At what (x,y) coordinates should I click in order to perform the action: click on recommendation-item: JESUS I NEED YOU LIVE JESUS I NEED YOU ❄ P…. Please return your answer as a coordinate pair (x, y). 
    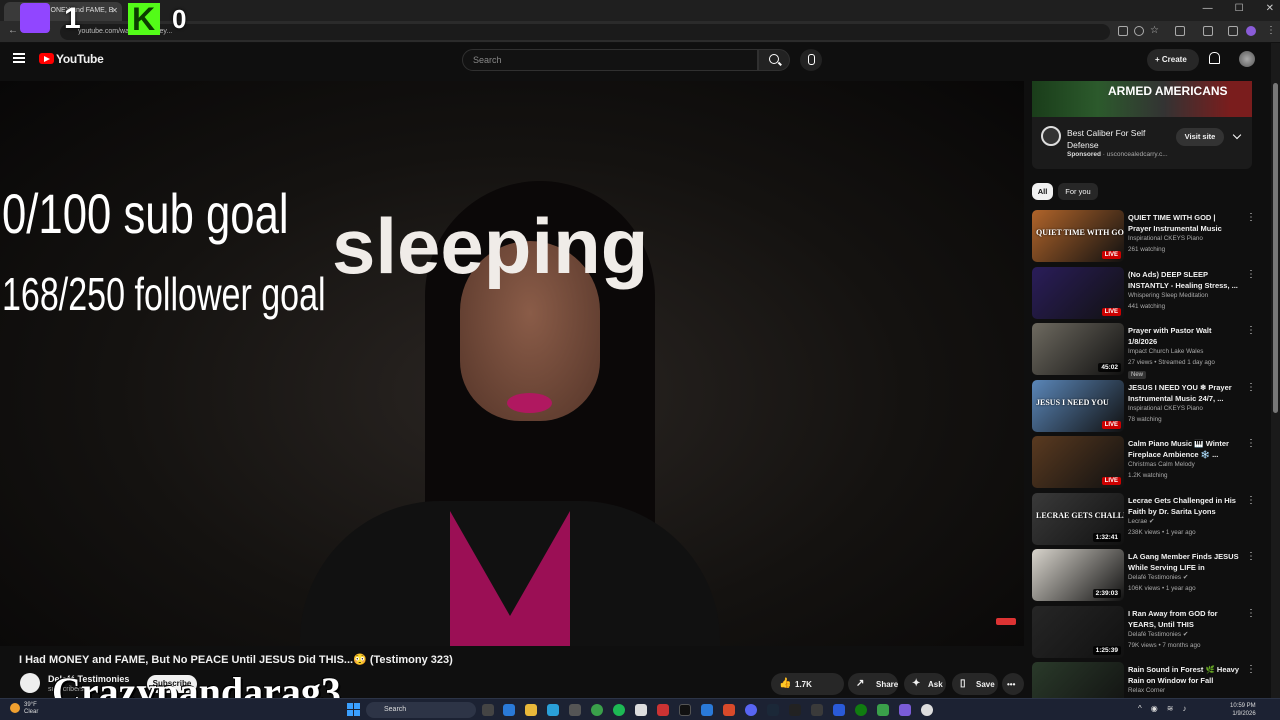
    Looking at the image, I should click on (1144, 408).